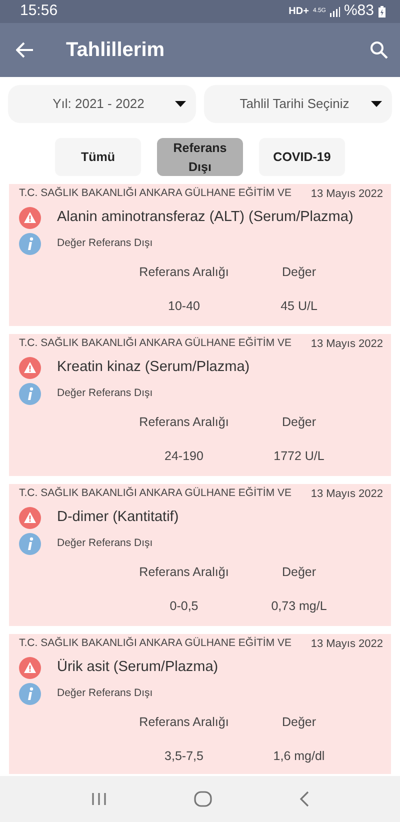  I want to click on status-time: 15:56, so click(39, 11).